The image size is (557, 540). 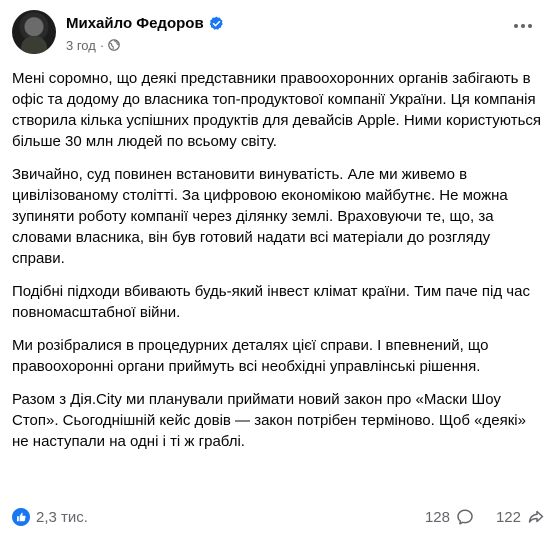 I want to click on engagement-counts: 128 122, so click(x=485, y=517).